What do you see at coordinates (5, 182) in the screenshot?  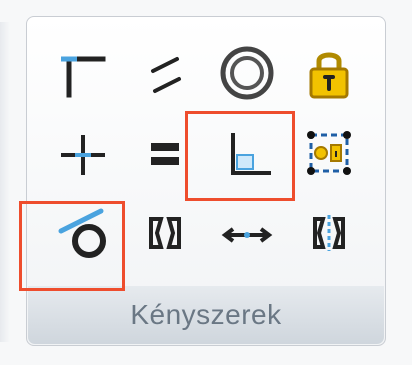 I see `ribbon-left-edge` at bounding box center [5, 182].